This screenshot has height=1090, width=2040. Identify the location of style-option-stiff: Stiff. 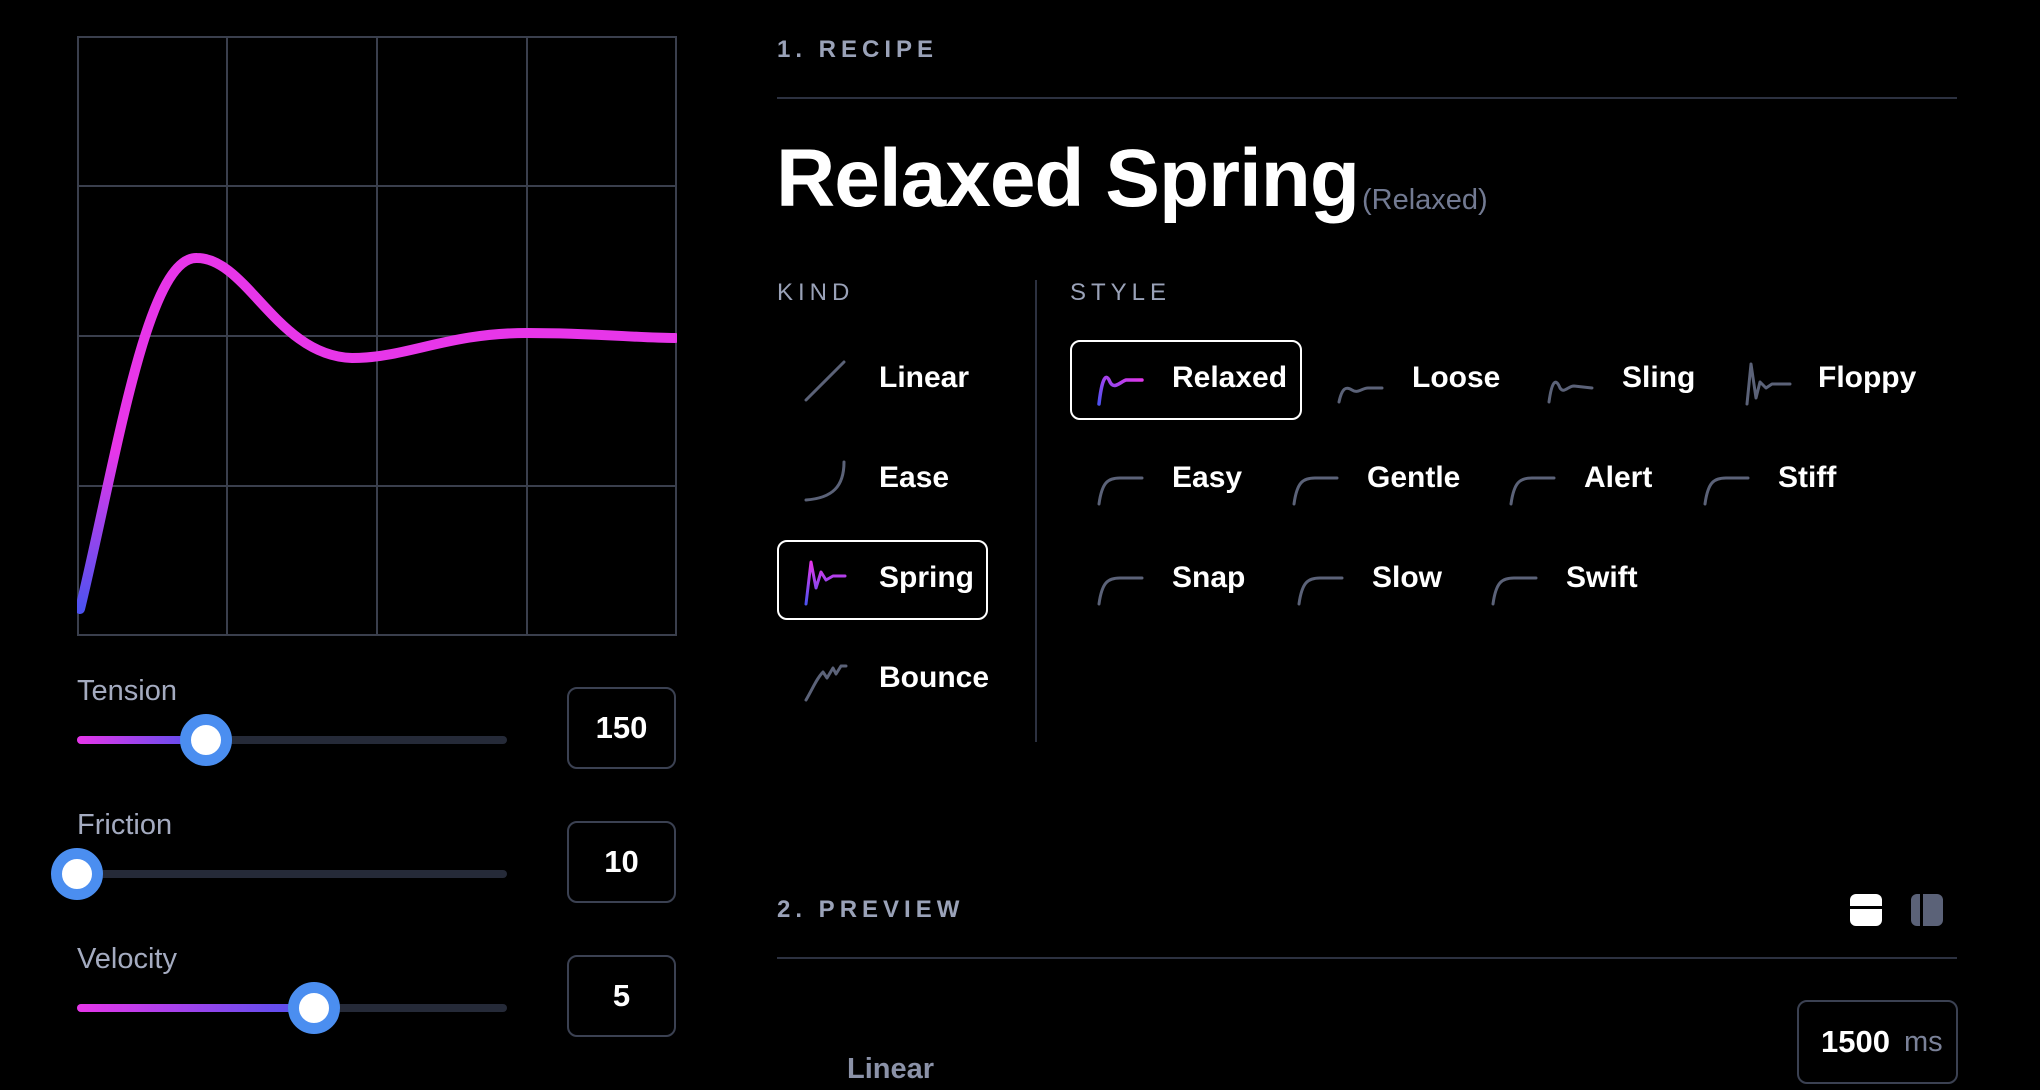
(1771, 480).